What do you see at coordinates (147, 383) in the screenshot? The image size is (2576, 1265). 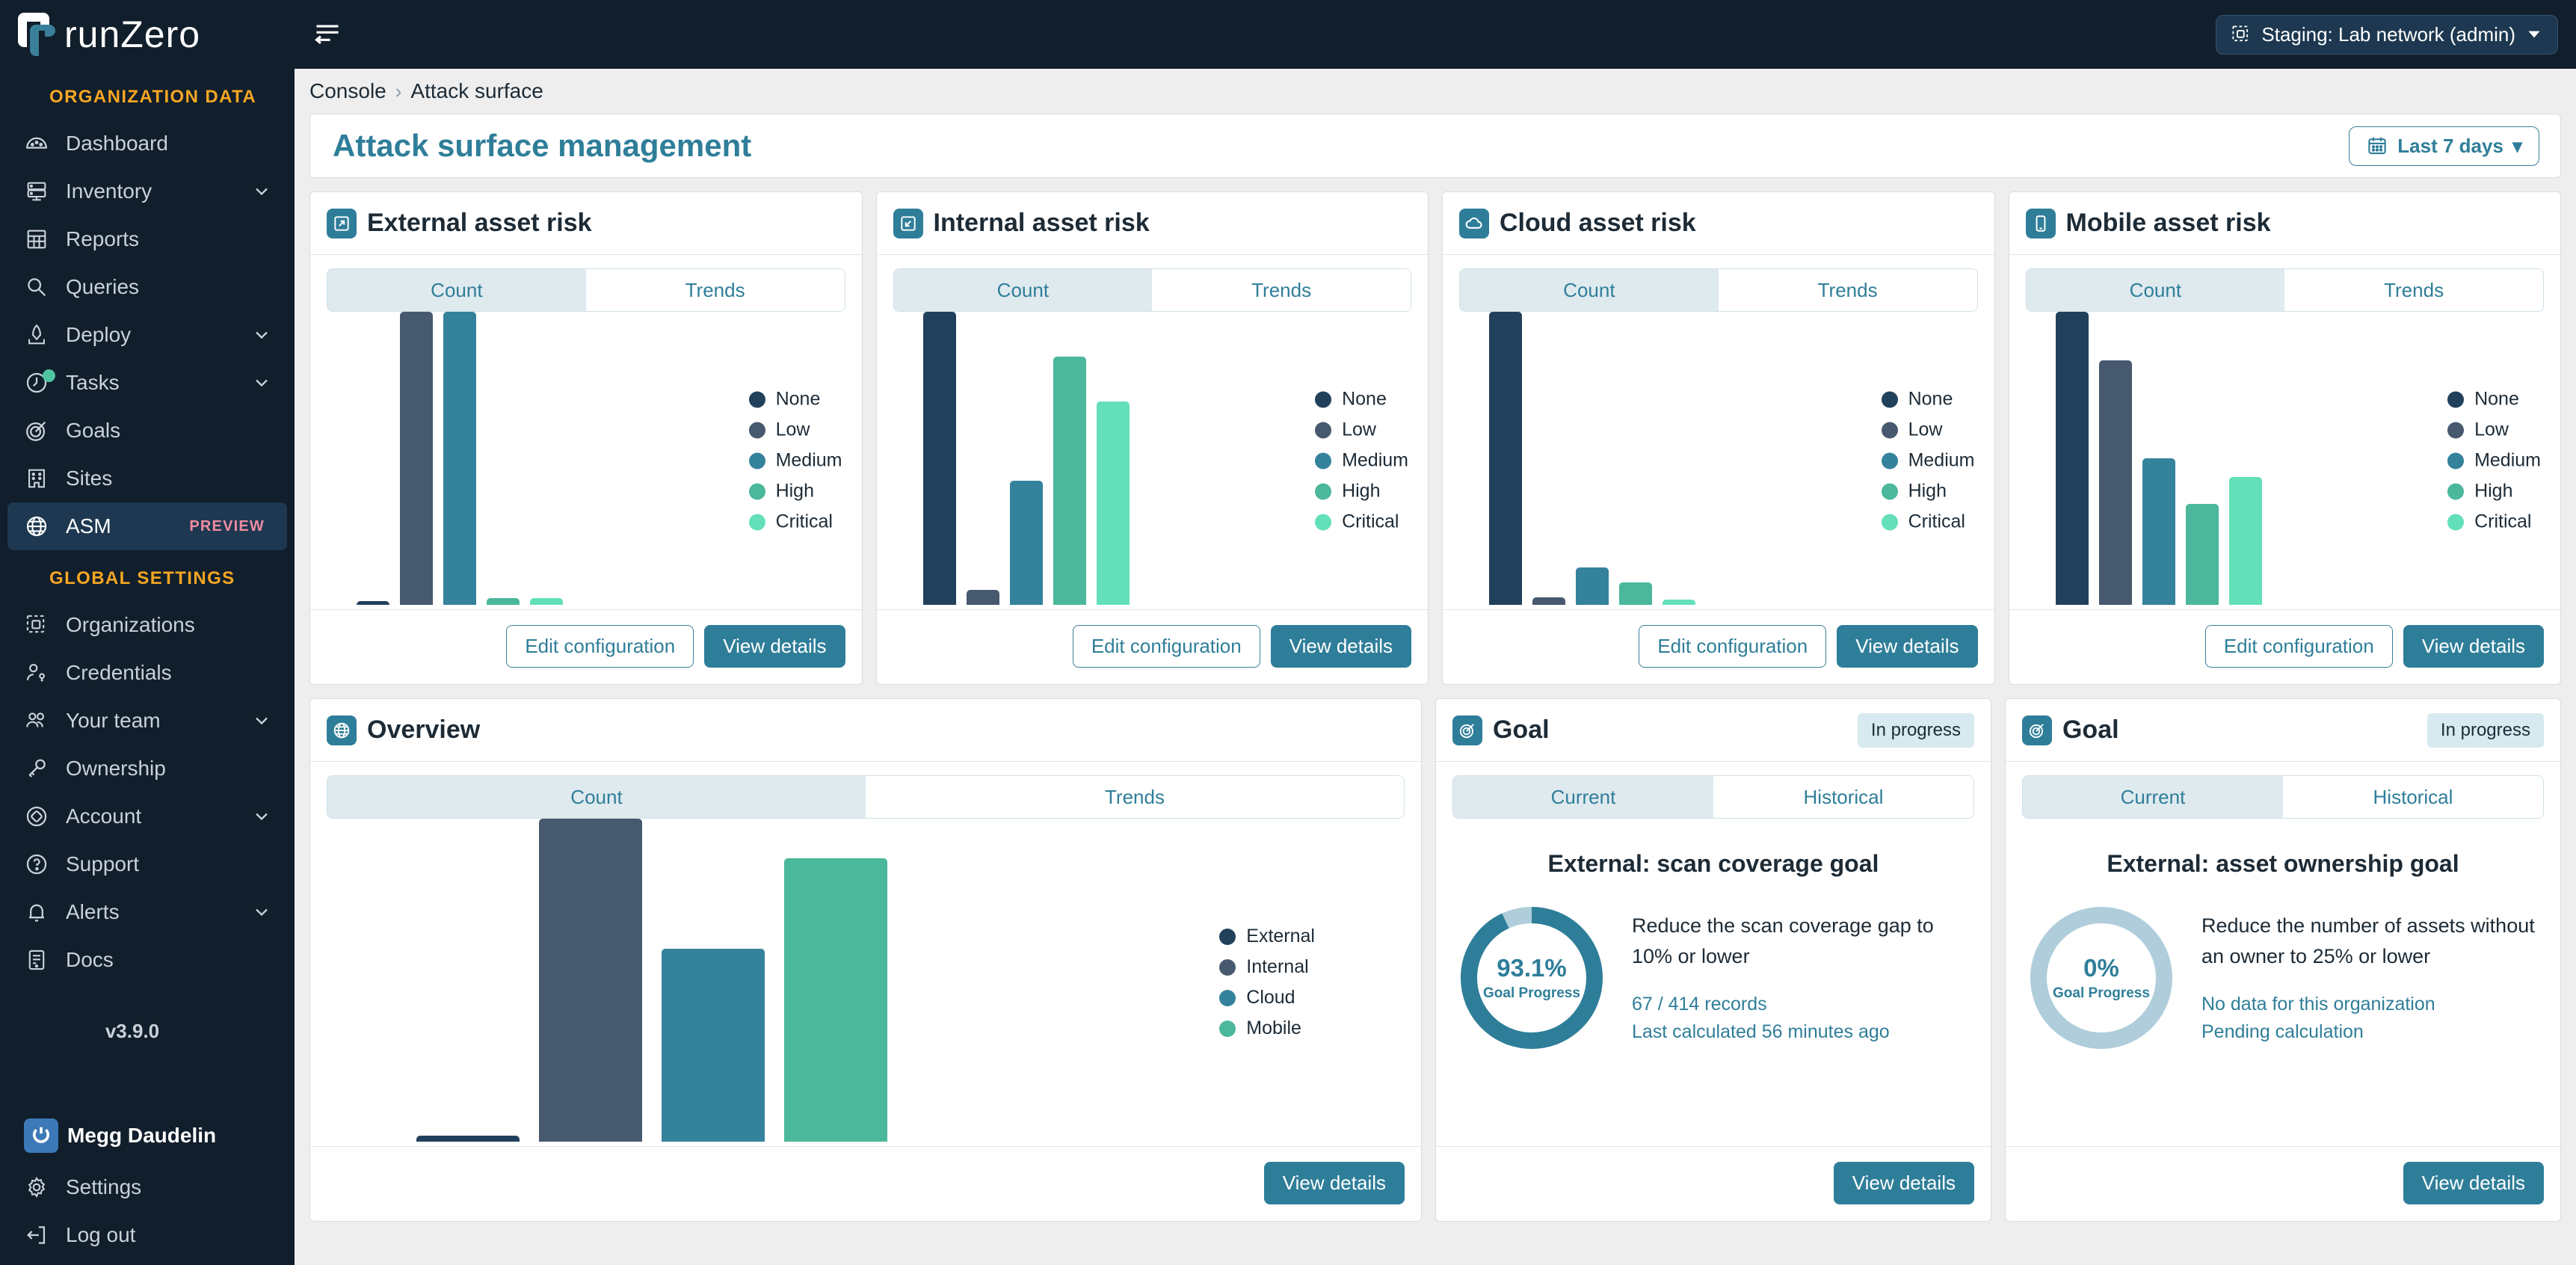 I see `sidebar-item-tasks: Tasks` at bounding box center [147, 383].